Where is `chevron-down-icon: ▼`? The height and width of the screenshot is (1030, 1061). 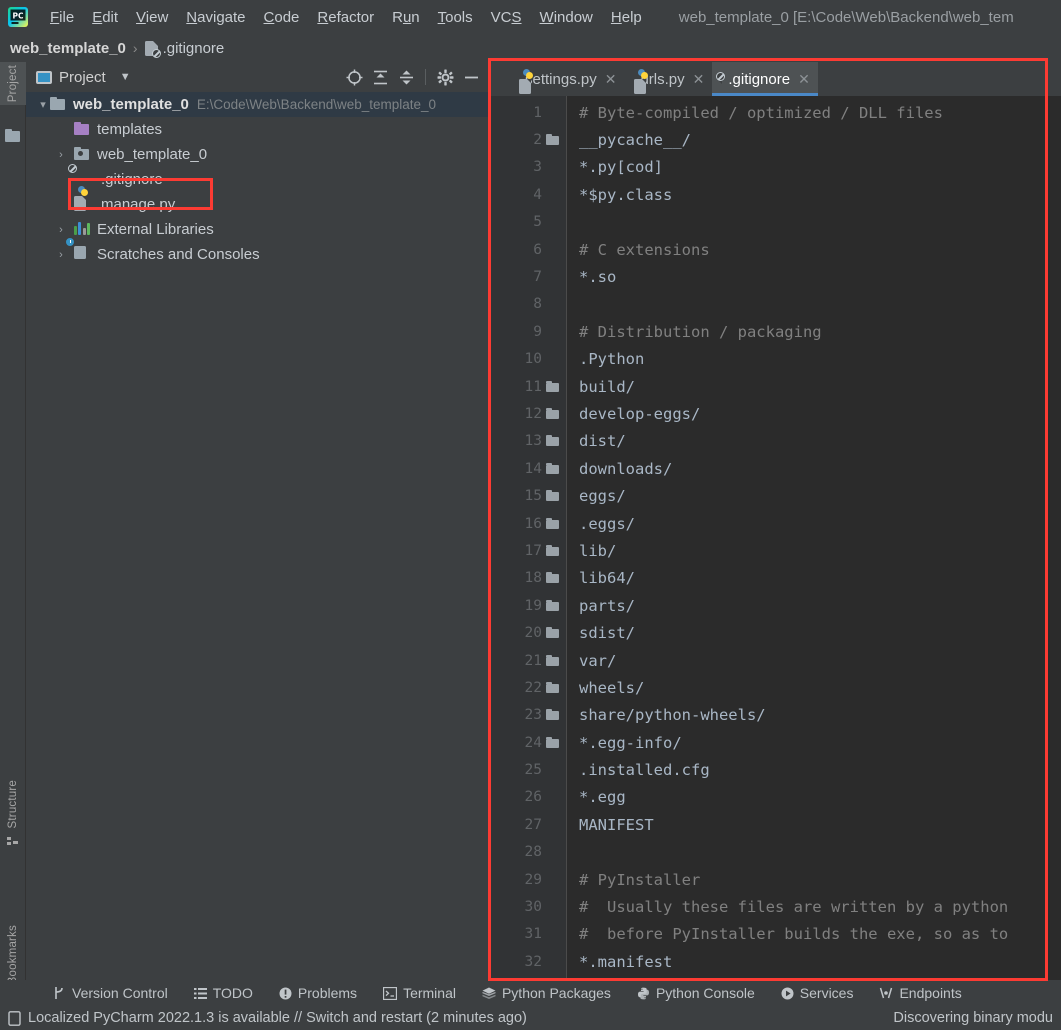
chevron-down-icon: ▼ is located at coordinates (125, 77).